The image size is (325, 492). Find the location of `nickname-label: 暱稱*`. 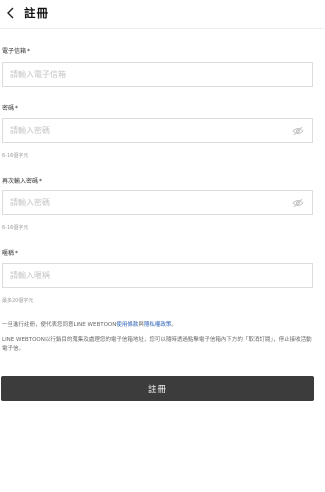

nickname-label: 暱稱* is located at coordinates (10, 252).